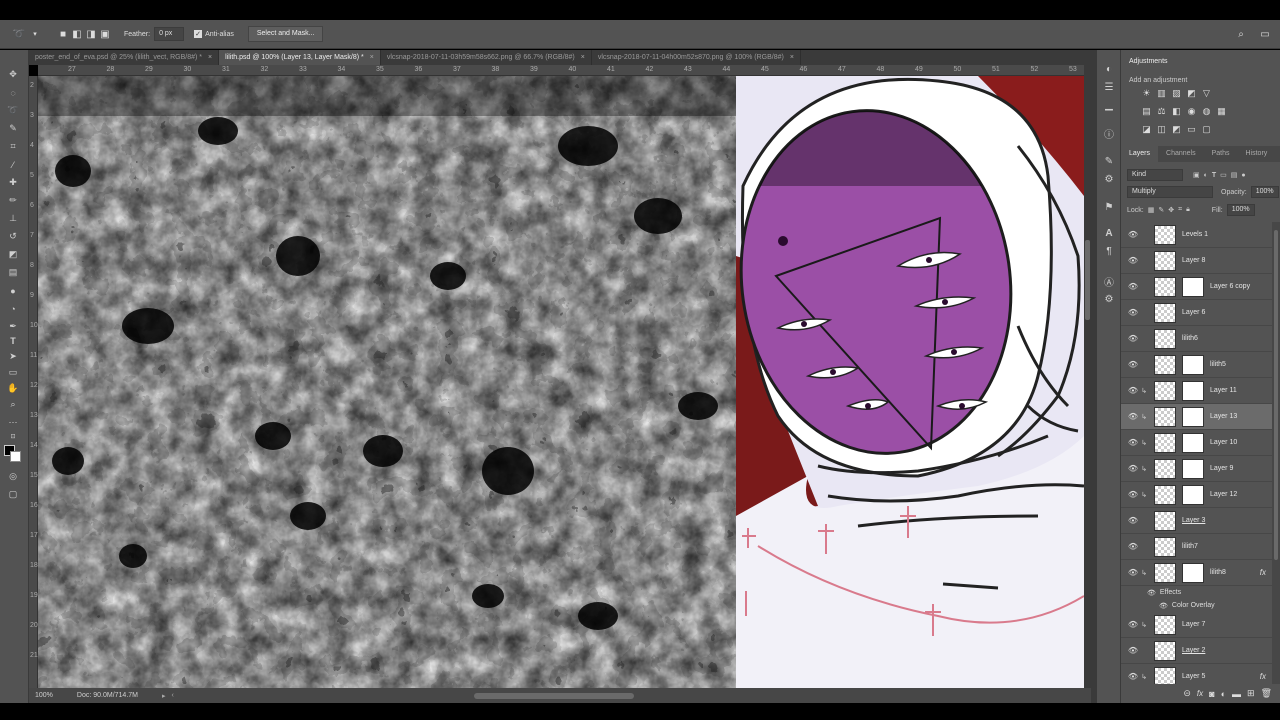 The image size is (1280, 720). What do you see at coordinates (105, 34) in the screenshot?
I see `intersect-selection-icon: ▣` at bounding box center [105, 34].